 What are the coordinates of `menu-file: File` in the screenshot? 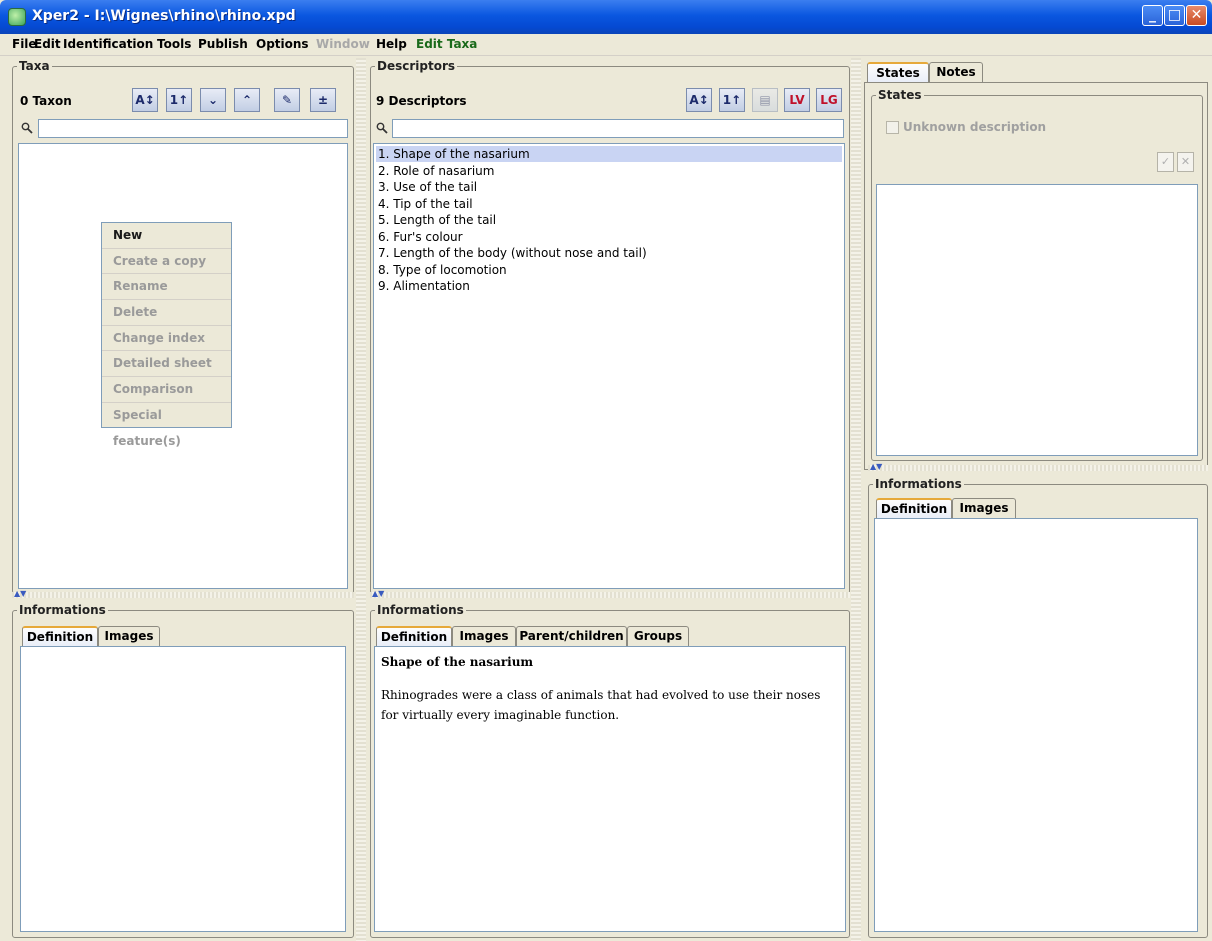 It's located at (24, 44).